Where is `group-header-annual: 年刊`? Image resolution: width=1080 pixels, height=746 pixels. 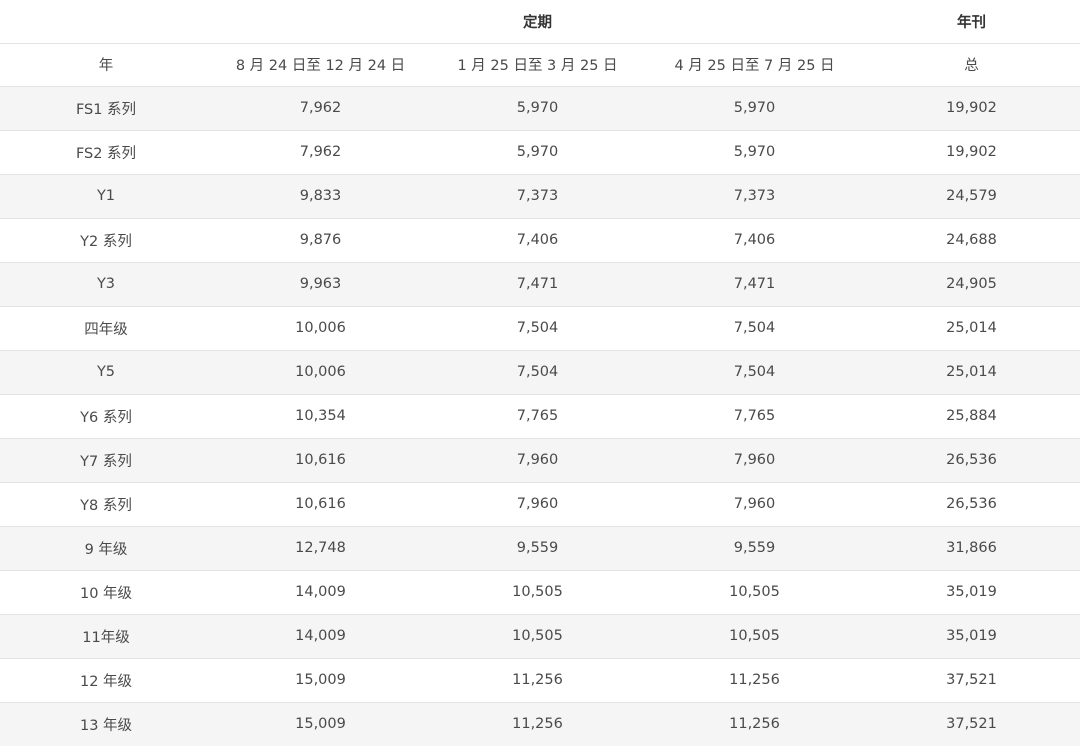 group-header-annual: 年刊 is located at coordinates (971, 22).